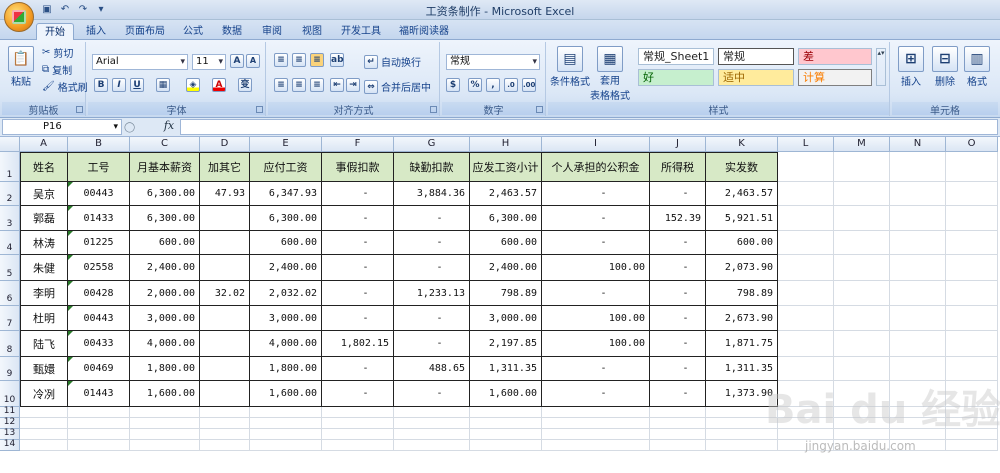  What do you see at coordinates (299, 85) in the screenshot?
I see `align-center-icon: ≡` at bounding box center [299, 85].